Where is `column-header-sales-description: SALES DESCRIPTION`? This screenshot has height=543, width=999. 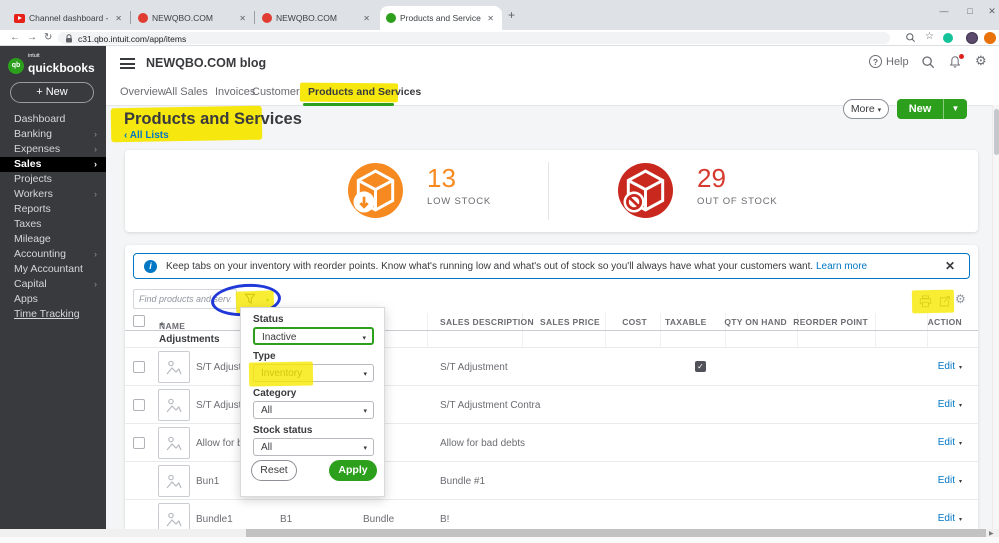 column-header-sales-description: SALES DESCRIPTION is located at coordinates (487, 322).